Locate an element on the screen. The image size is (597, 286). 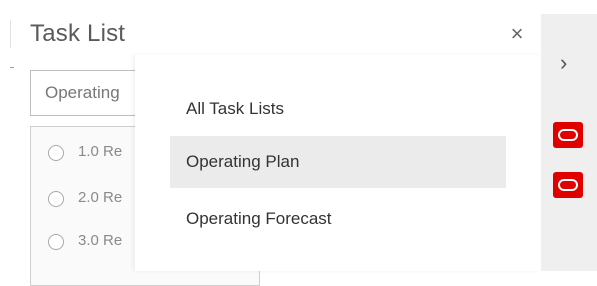
chevron-right-icon: › is located at coordinates (563, 63).